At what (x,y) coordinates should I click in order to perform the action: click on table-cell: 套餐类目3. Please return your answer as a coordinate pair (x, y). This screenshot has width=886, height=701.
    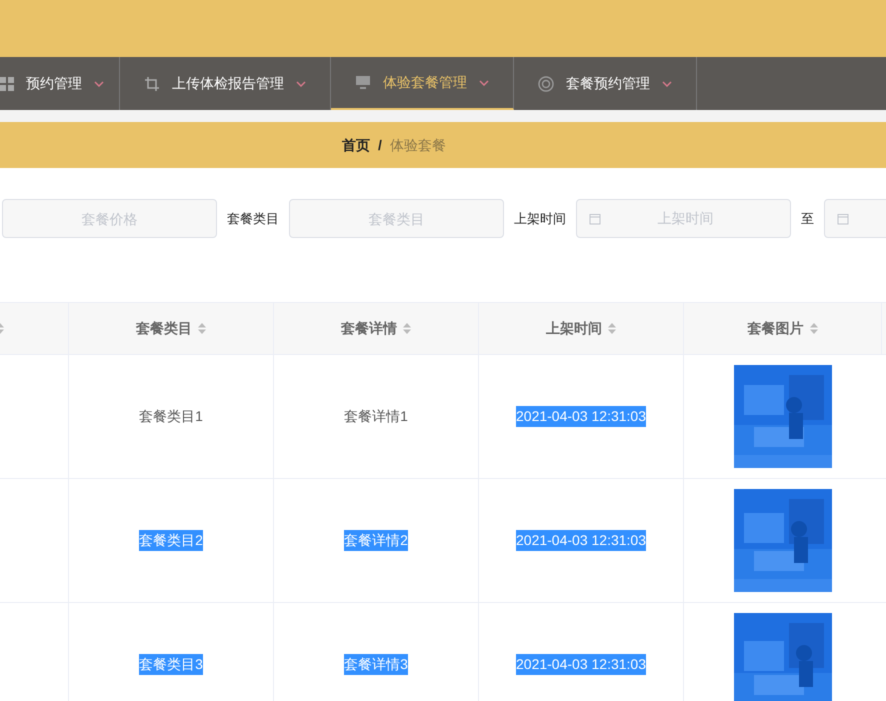
    Looking at the image, I should click on (171, 664).